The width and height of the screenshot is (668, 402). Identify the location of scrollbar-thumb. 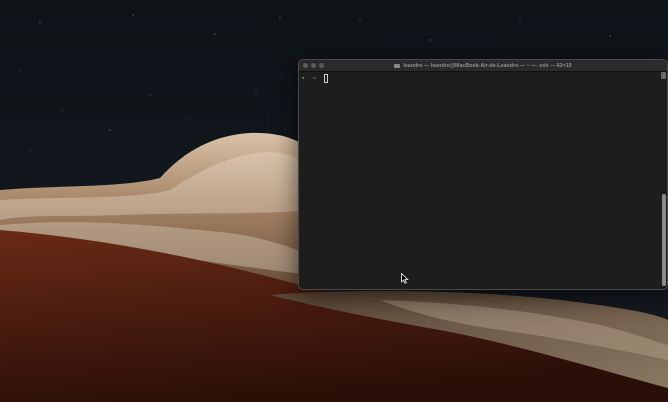
(664, 240).